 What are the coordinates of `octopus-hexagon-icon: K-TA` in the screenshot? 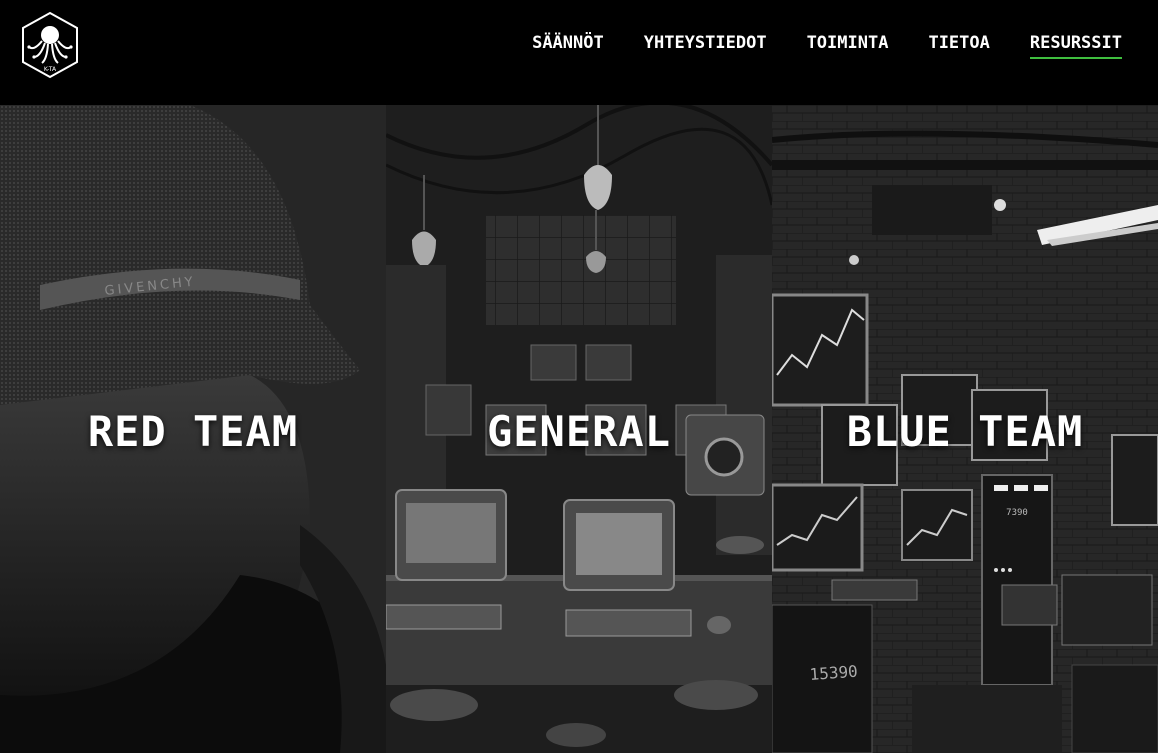 It's located at (50, 45).